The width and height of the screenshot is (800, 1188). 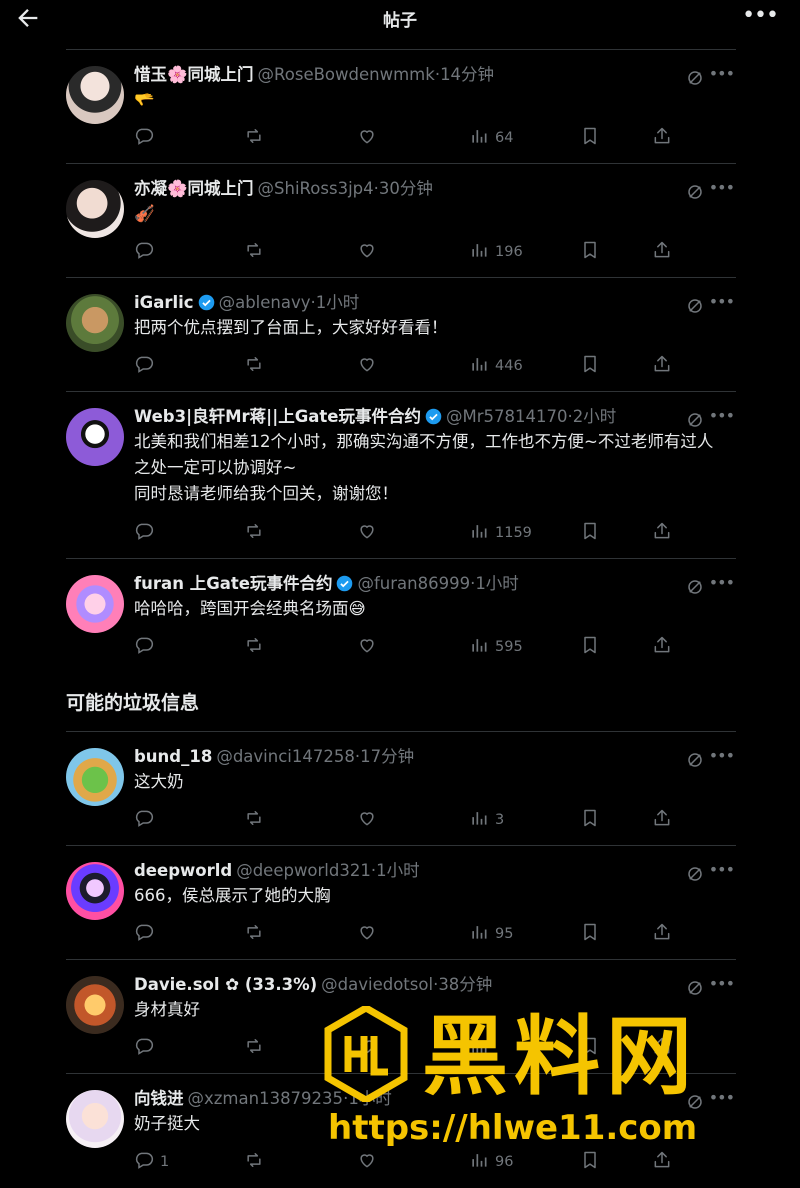 What do you see at coordinates (194, 74) in the screenshot?
I see `author-name: 惜玉🌸同城上门` at bounding box center [194, 74].